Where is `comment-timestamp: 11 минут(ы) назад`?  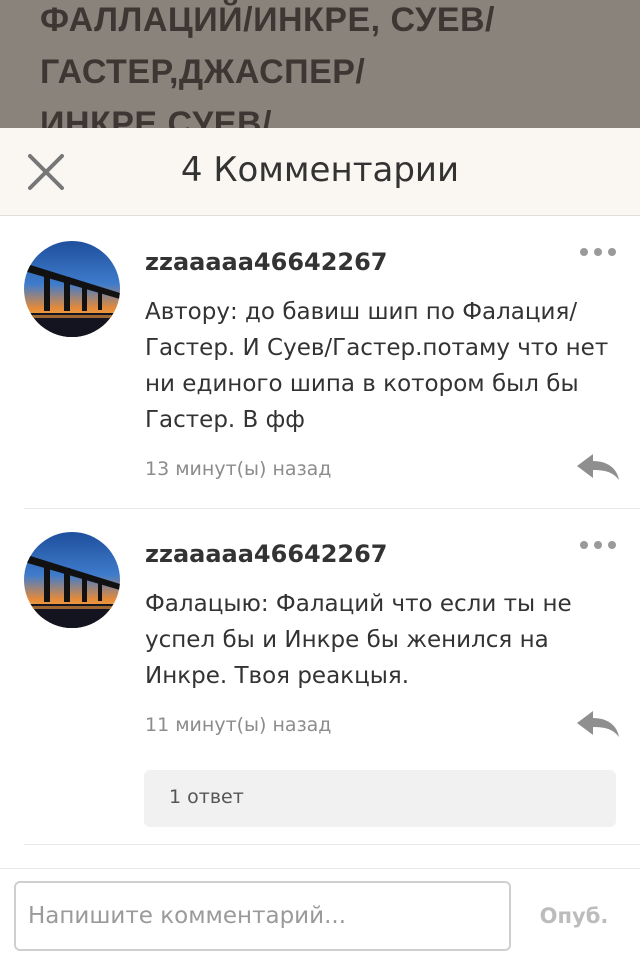 comment-timestamp: 11 минут(ы) назад is located at coordinates (238, 725).